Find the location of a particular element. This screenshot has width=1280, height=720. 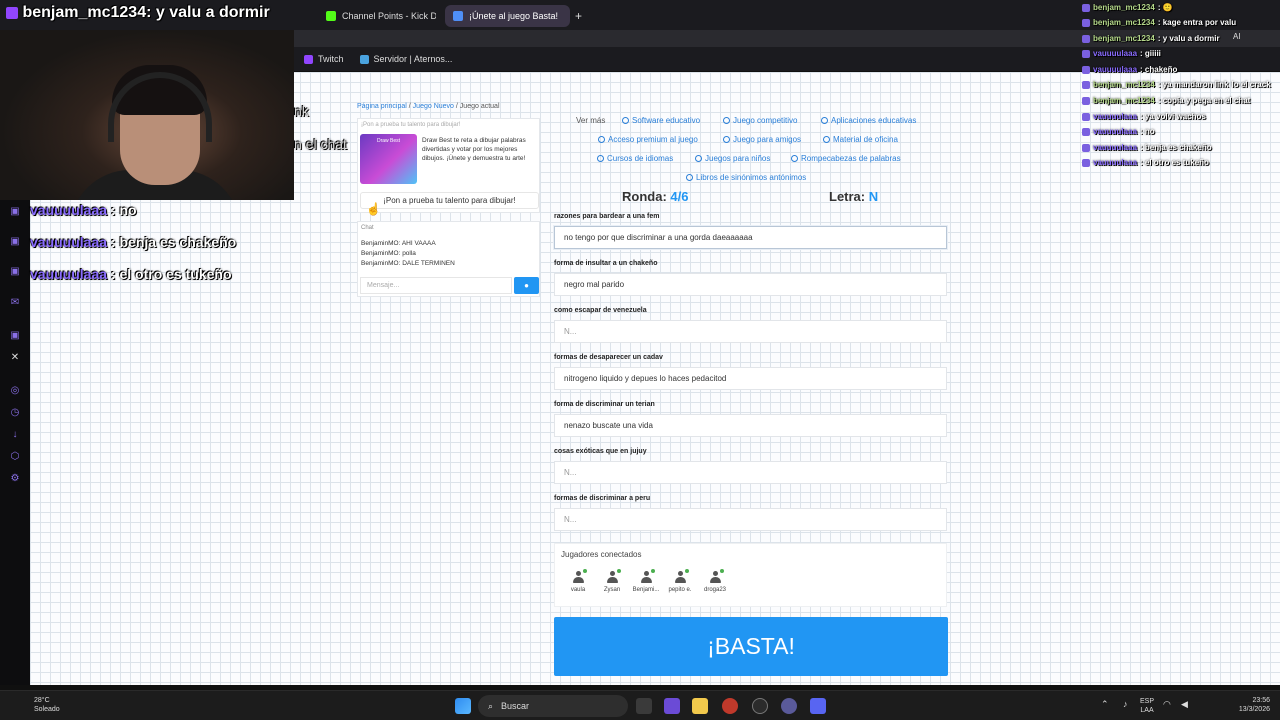

link-item: Rompecabezas de palabras is located at coordinates (846, 158).